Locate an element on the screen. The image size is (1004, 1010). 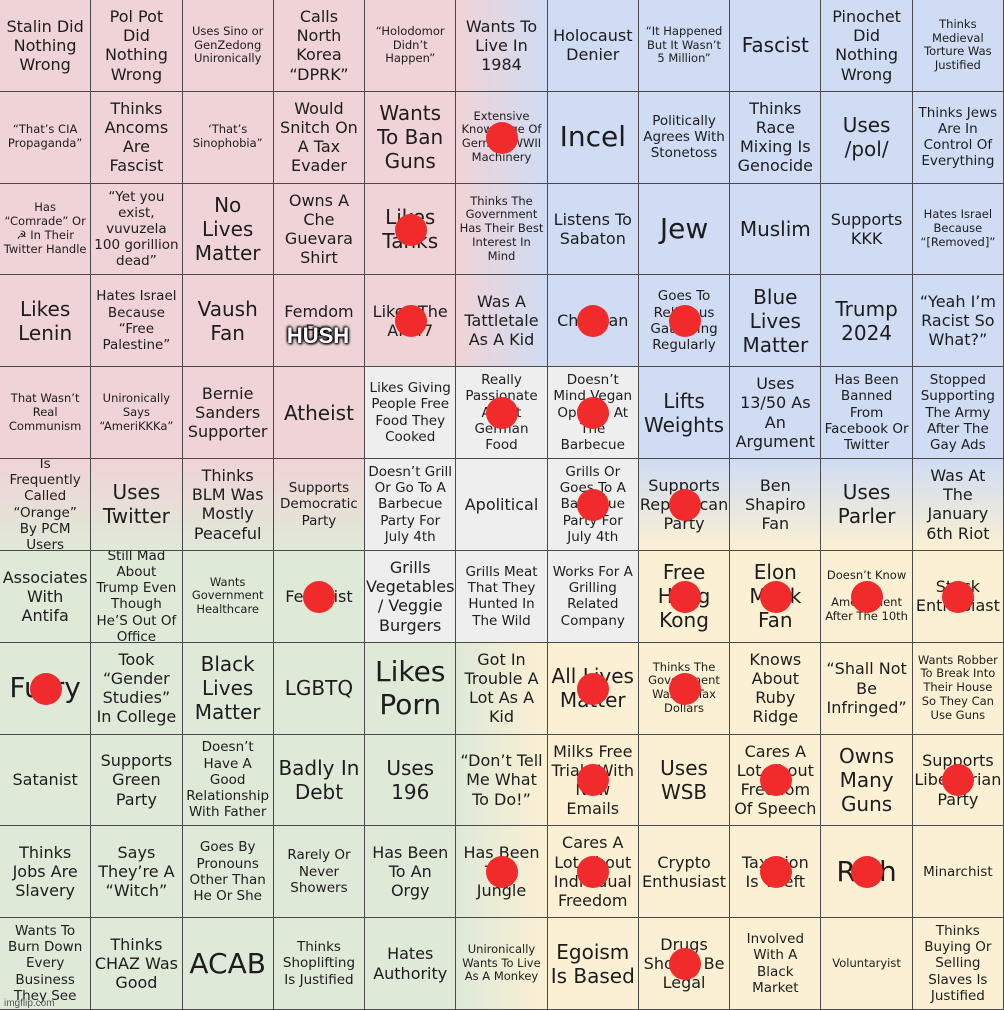
bingo-cell: ACAB is located at coordinates (228, 964).